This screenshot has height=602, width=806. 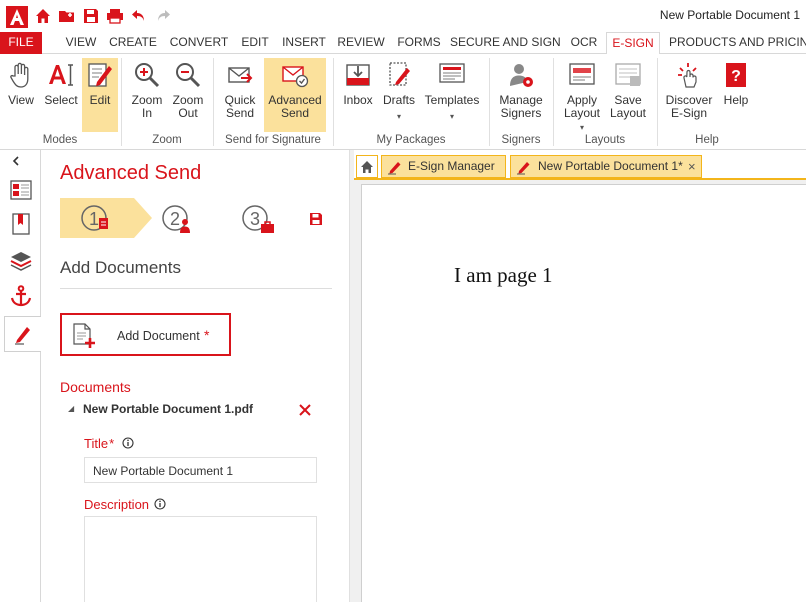 I want to click on tab-forms: FORMS, so click(x=419, y=43).